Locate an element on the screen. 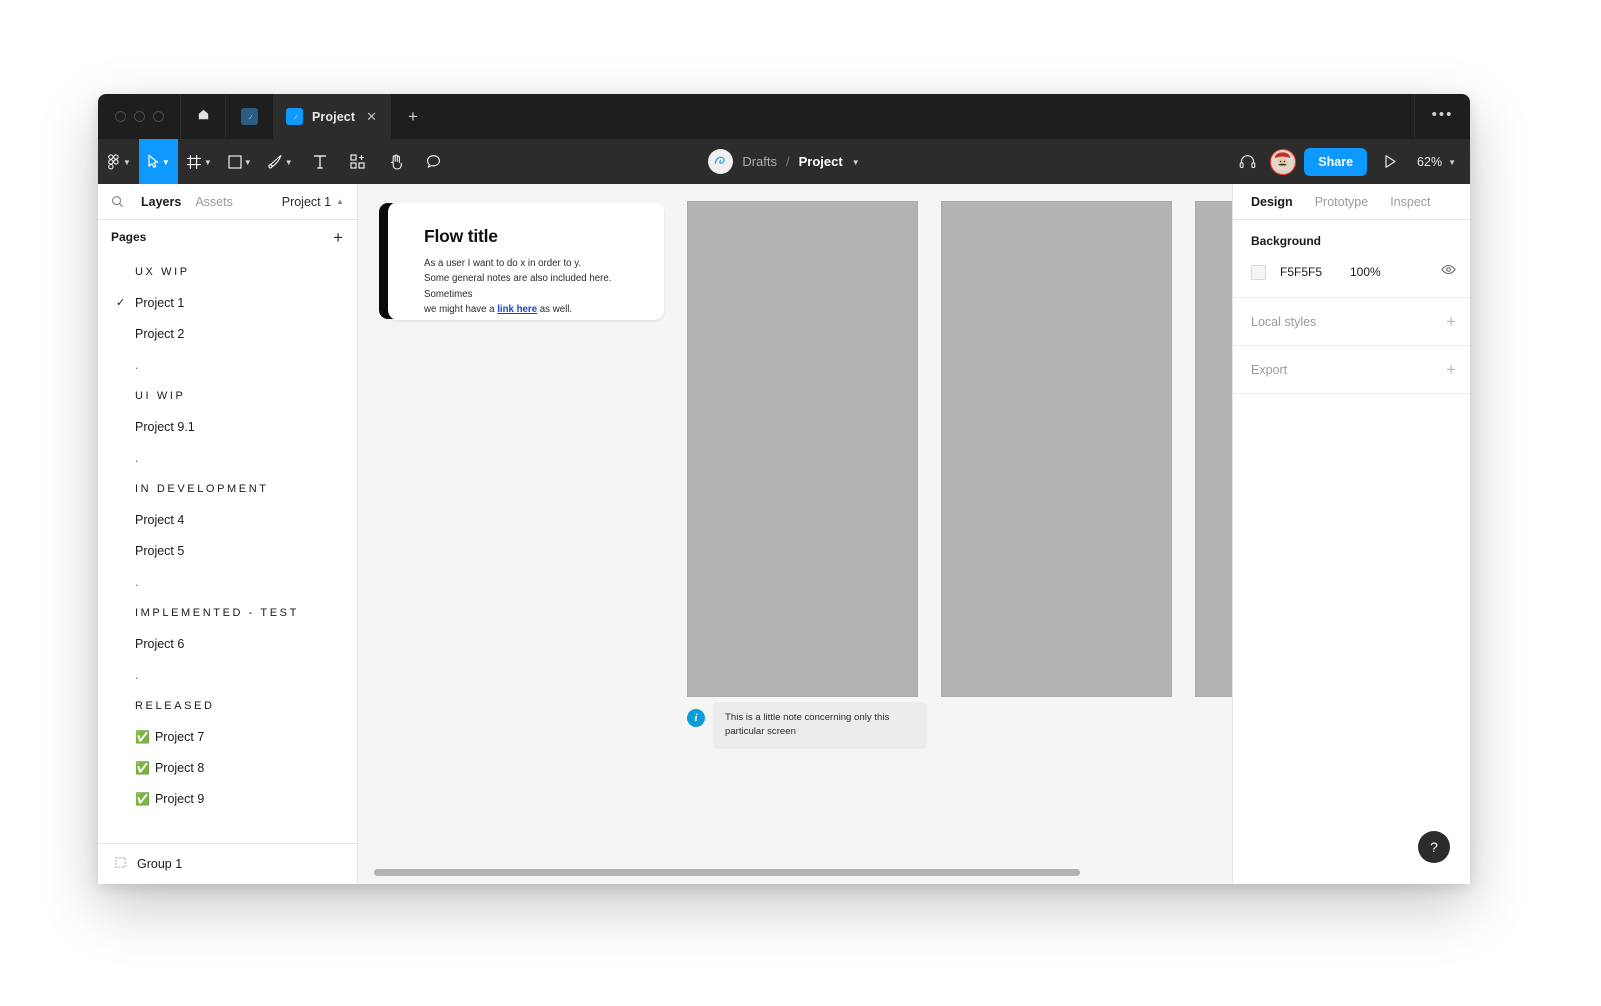 The image size is (1601, 1006). minimize-window-button is located at coordinates (139, 116).